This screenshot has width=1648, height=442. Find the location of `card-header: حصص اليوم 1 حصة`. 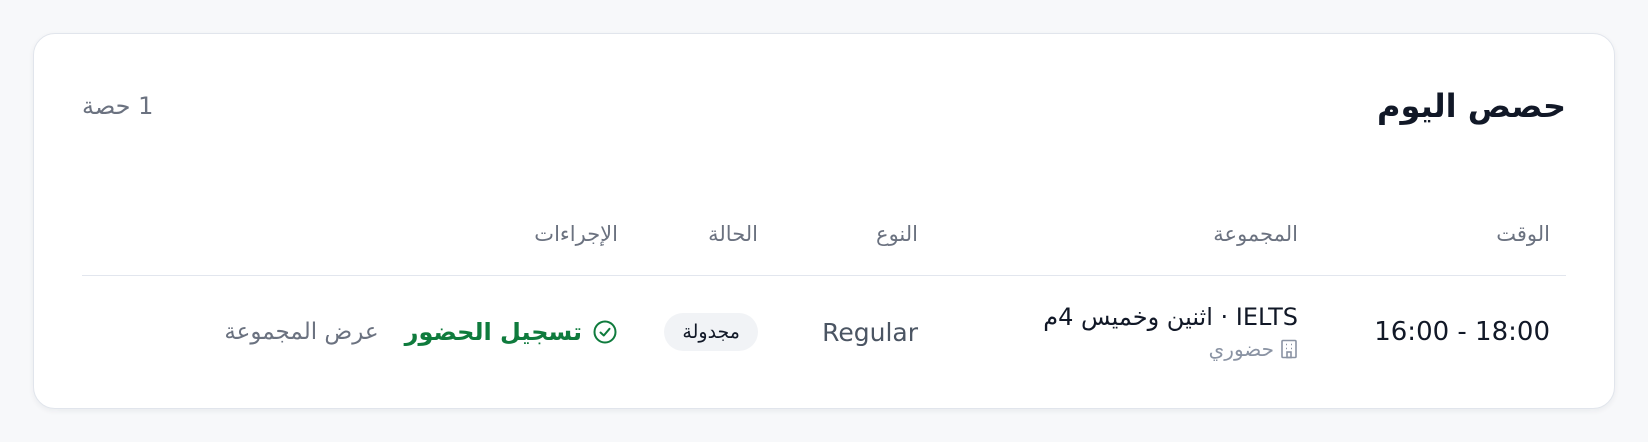

card-header: حصص اليوم 1 حصة is located at coordinates (824, 106).